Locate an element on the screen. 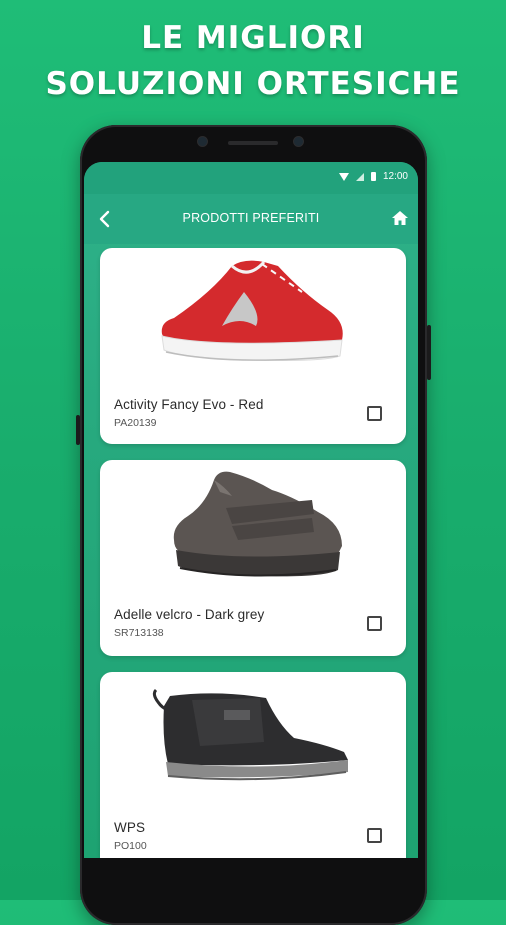  phone-camera is located at coordinates (202, 141).